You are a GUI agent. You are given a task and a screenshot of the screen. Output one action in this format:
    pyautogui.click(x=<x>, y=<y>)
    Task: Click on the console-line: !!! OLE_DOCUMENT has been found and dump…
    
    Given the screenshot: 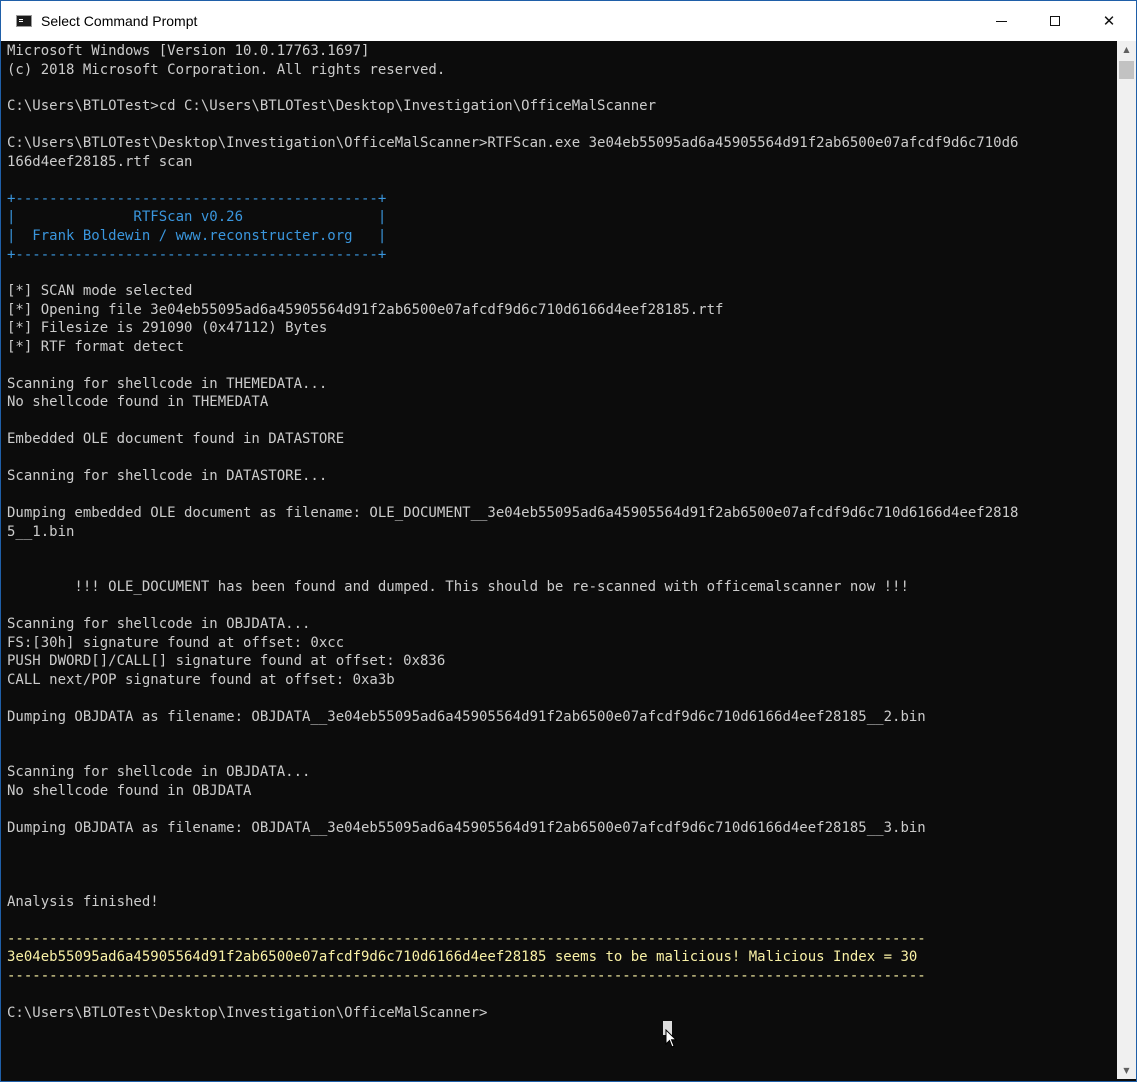 What is the action you would take?
    pyautogui.click(x=458, y=587)
    